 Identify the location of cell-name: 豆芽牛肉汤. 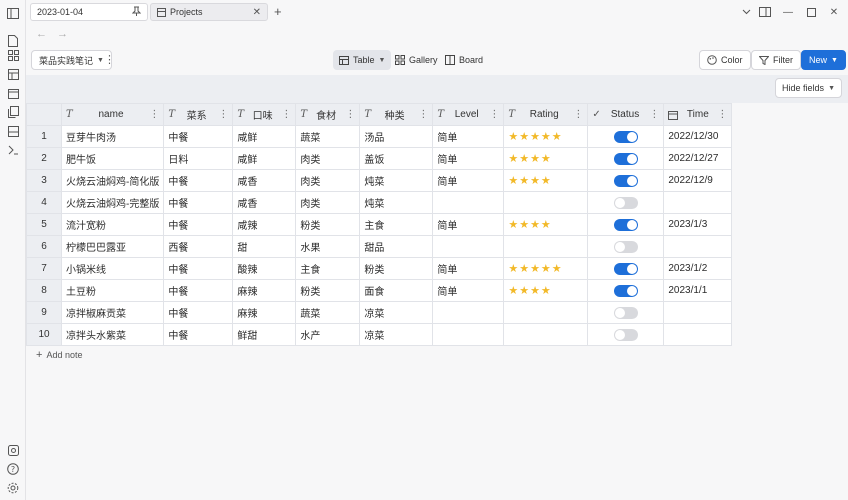
(112, 136).